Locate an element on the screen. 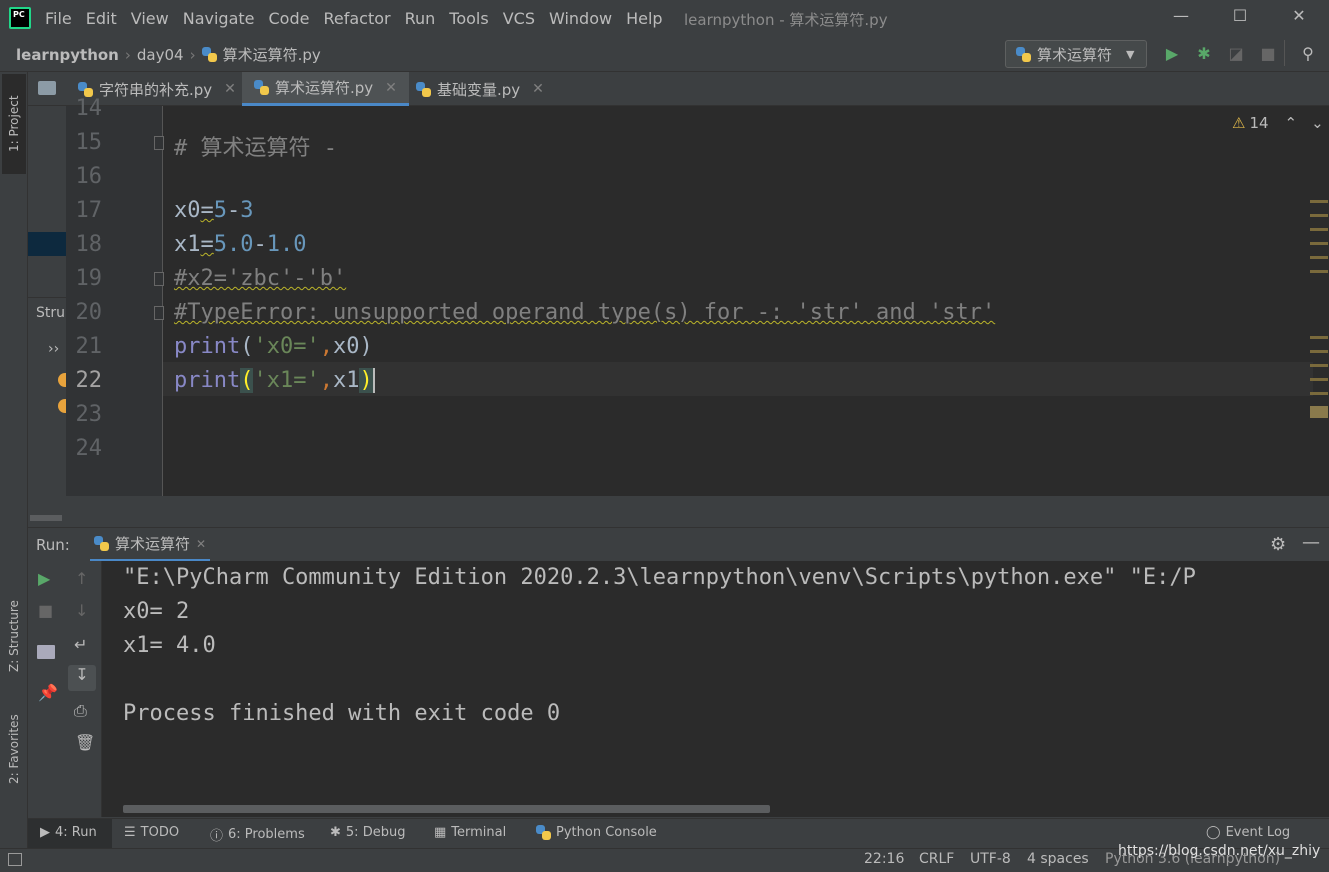 This screenshot has width=1329, height=872. favorites-tool-tab: 2: Favorites is located at coordinates (14, 749).